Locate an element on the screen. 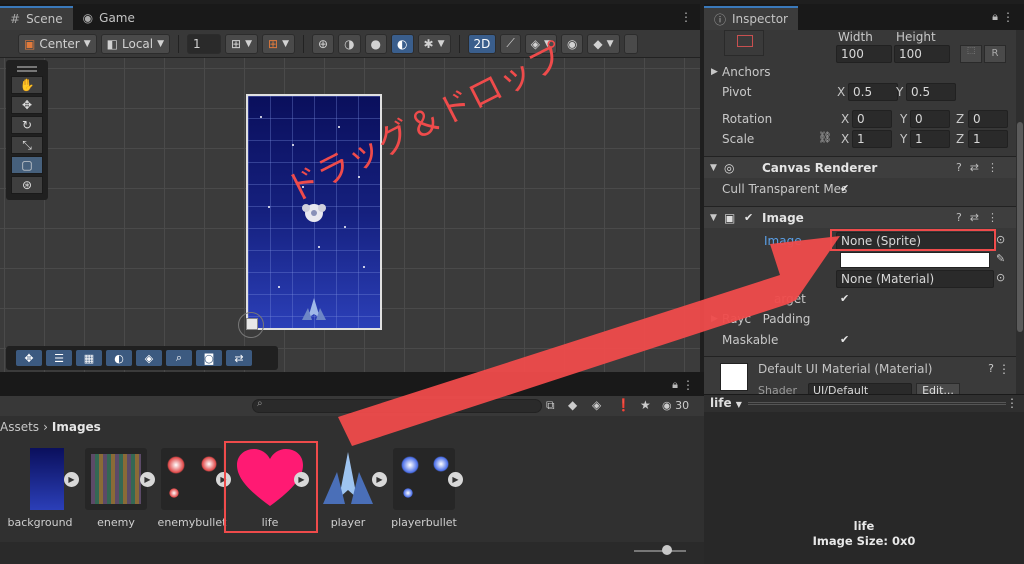 This screenshot has height=564, width=1024. anchor-preset-button is located at coordinates (744, 43).